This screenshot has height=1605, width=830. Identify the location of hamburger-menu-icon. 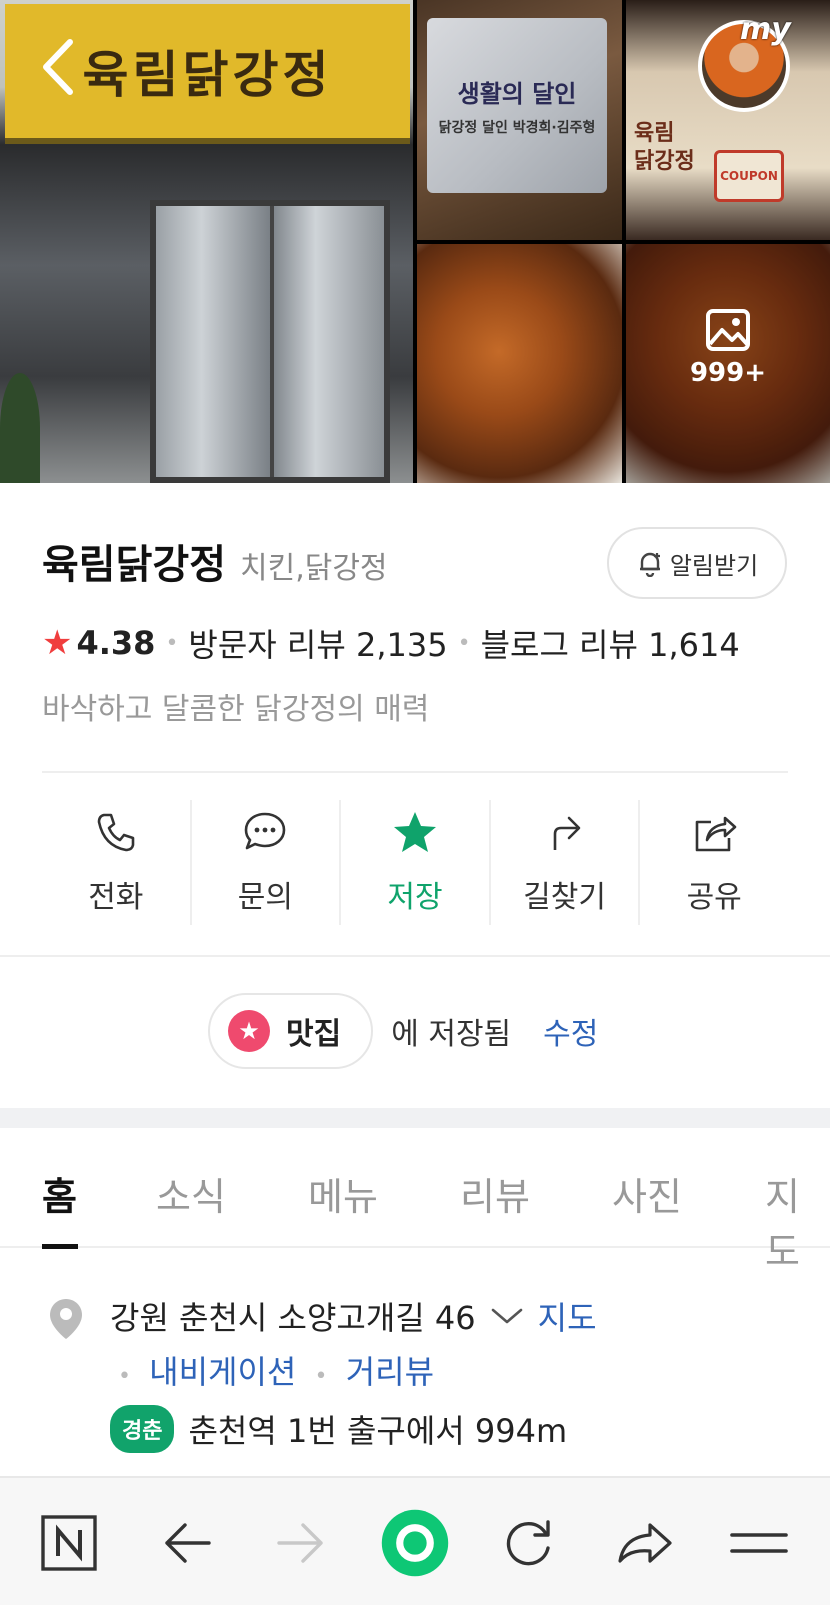
(759, 1543).